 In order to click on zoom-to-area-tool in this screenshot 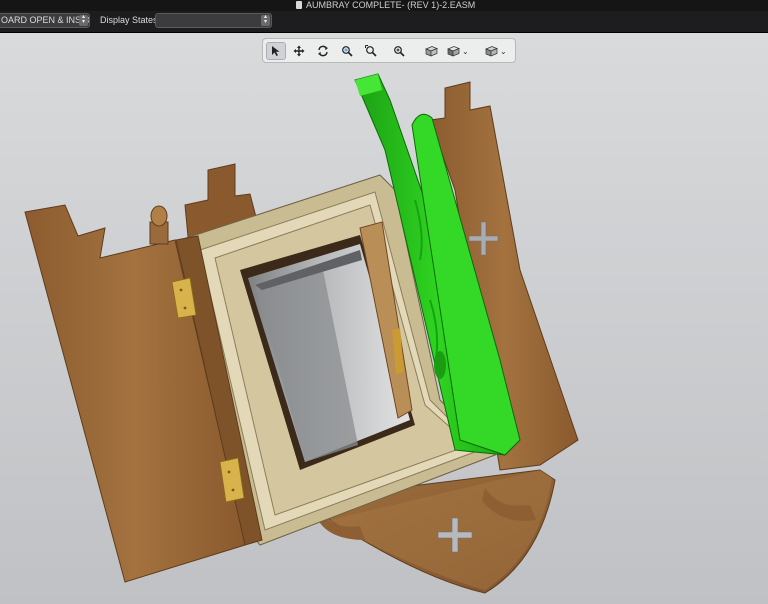, I will do `click(371, 51)`.